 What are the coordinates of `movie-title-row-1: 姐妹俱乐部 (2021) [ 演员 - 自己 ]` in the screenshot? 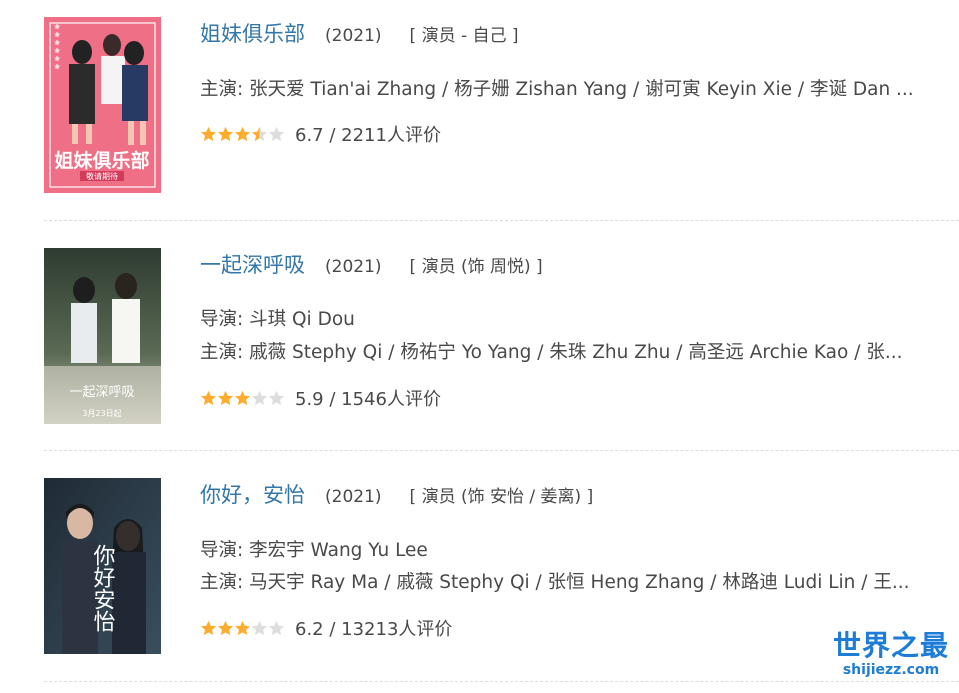 It's located at (359, 33).